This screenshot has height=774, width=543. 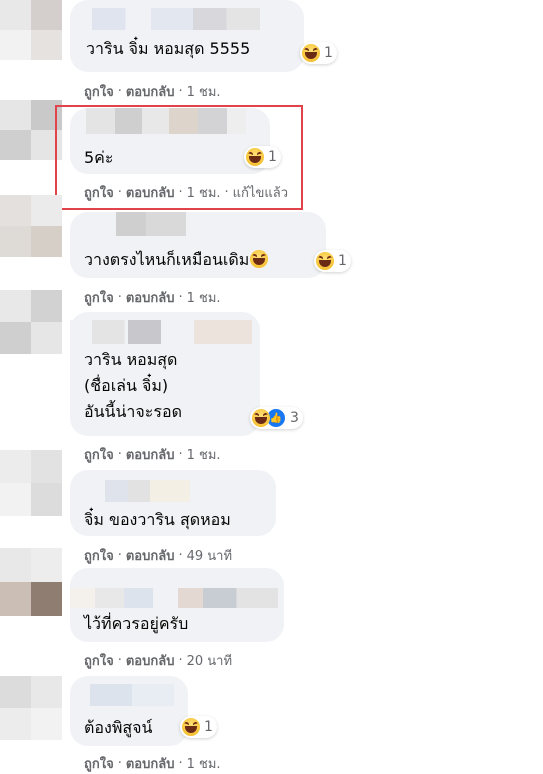 What do you see at coordinates (118, 727) in the screenshot?
I see `comment-text: ต้องพิสูจน์` at bounding box center [118, 727].